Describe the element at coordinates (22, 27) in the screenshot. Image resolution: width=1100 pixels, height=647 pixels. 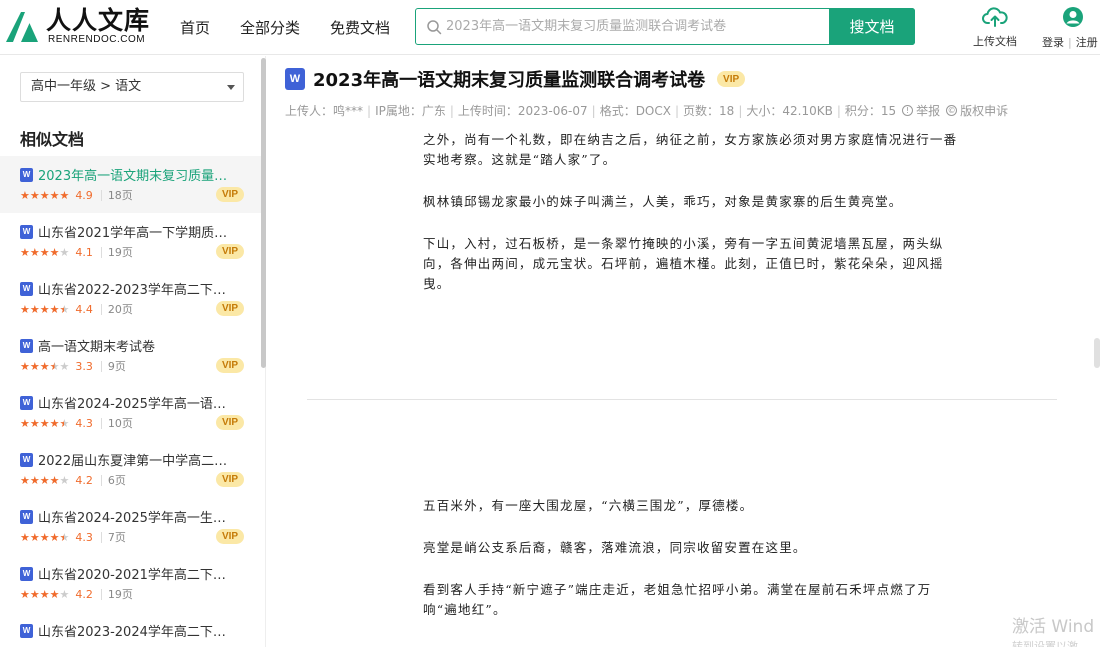
I see `logo-mark-icon` at that location.